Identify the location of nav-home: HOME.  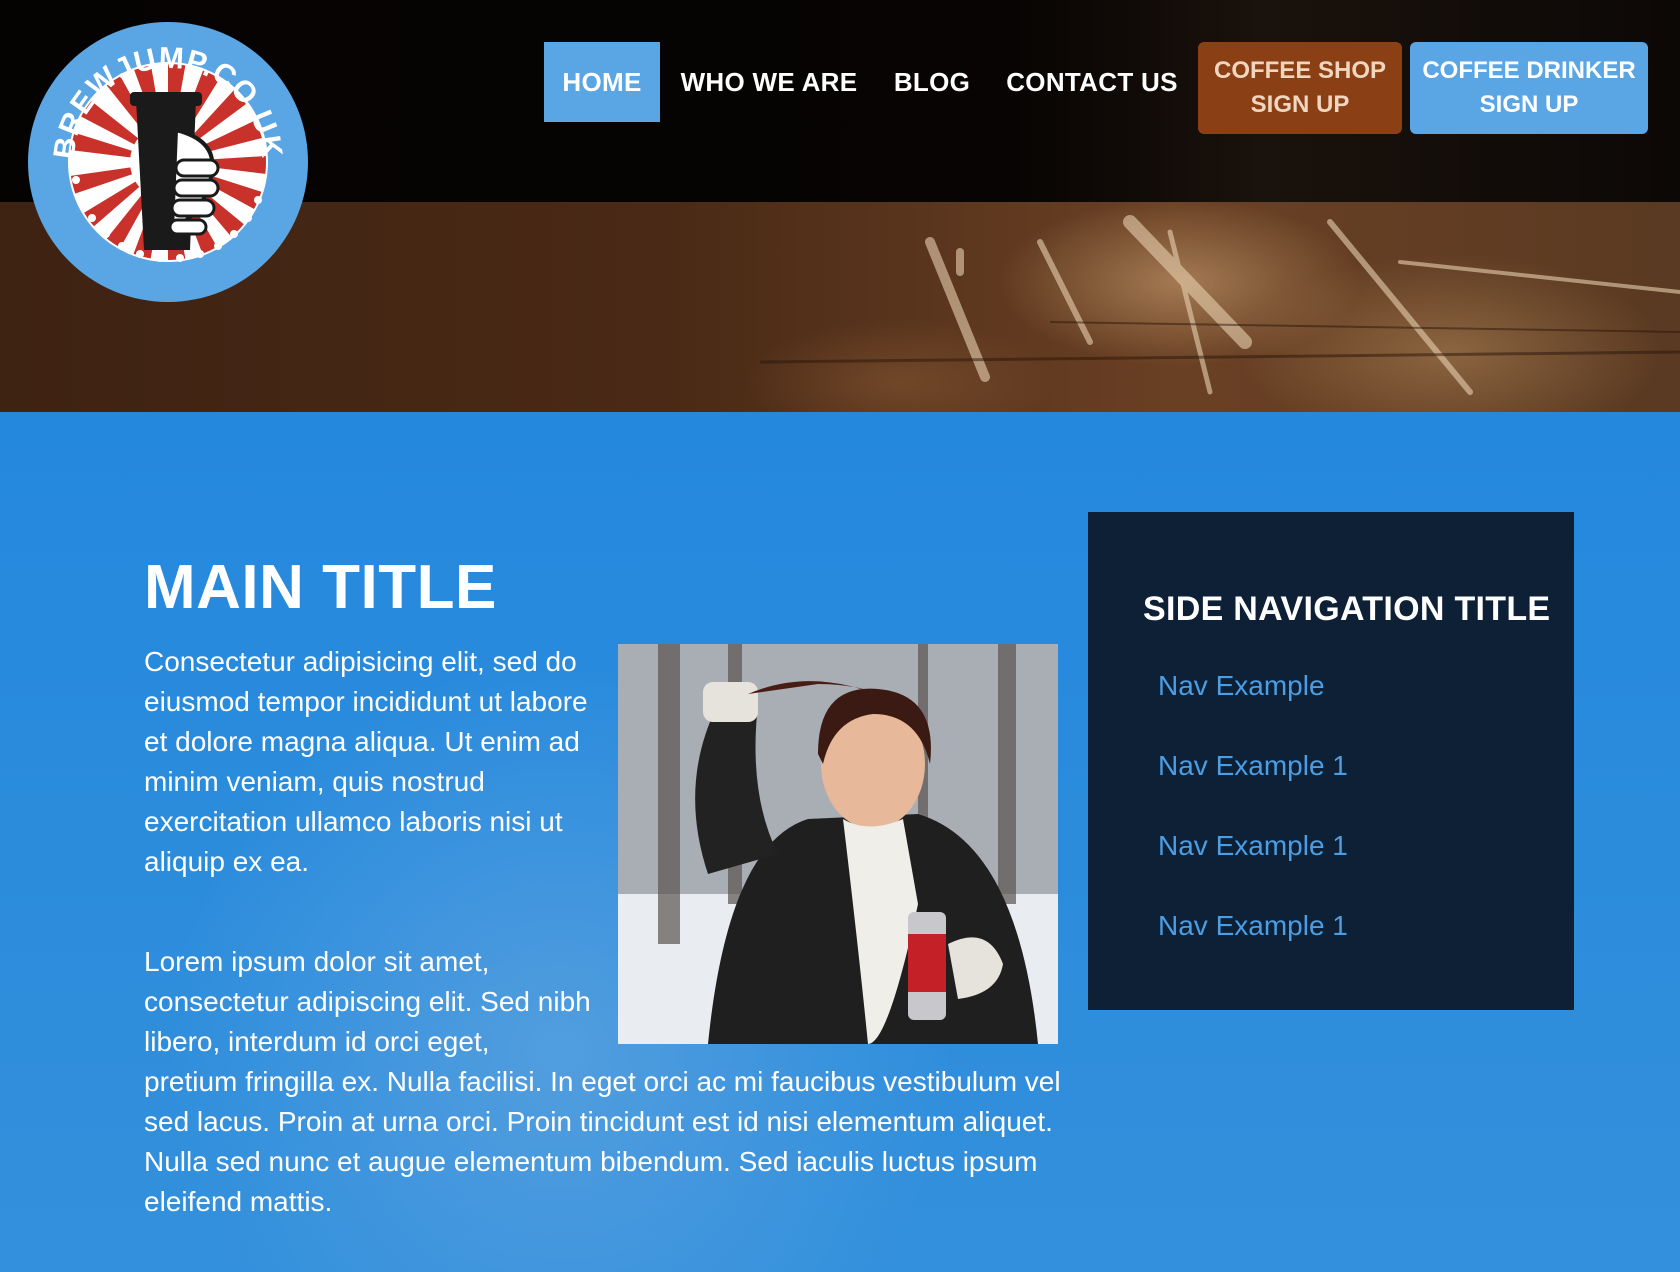
(602, 82).